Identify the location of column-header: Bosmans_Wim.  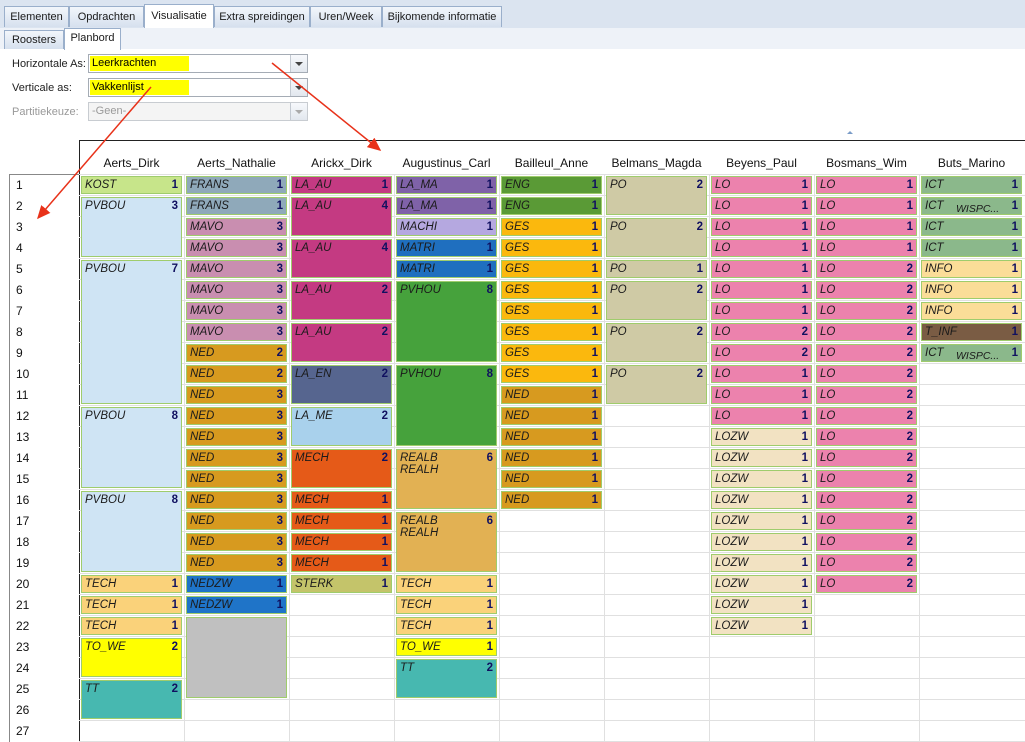
(866, 163).